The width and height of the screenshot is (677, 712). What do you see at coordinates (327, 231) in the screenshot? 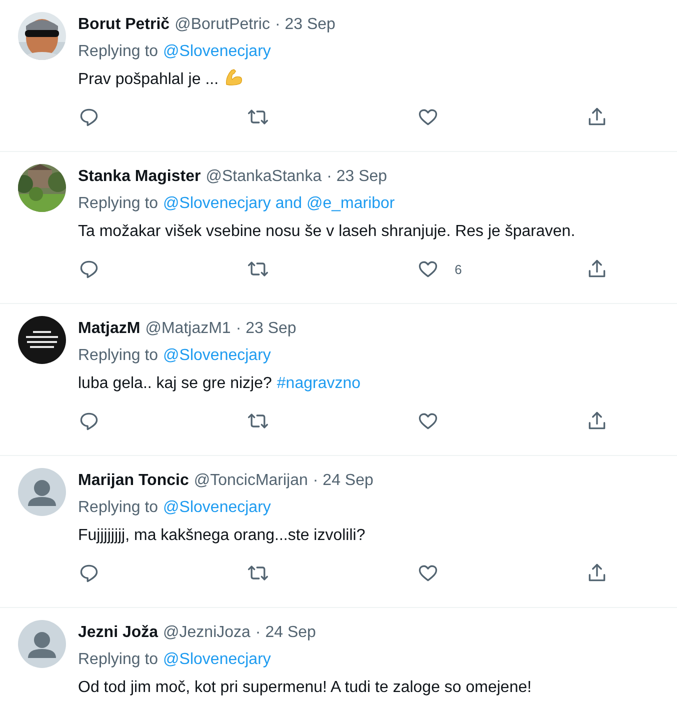
I see `tweet-text: Ta možakar višek vsebine nosu še v laseh shranjuje. Res je šparaven.` at bounding box center [327, 231].